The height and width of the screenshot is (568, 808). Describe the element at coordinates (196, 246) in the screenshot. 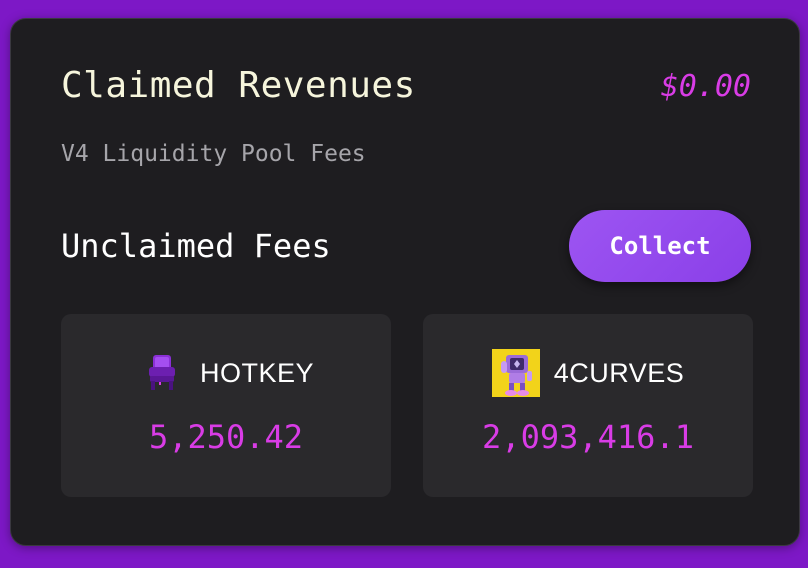

I see `unclaimed-fees-title: Unclaimed Fees` at that location.